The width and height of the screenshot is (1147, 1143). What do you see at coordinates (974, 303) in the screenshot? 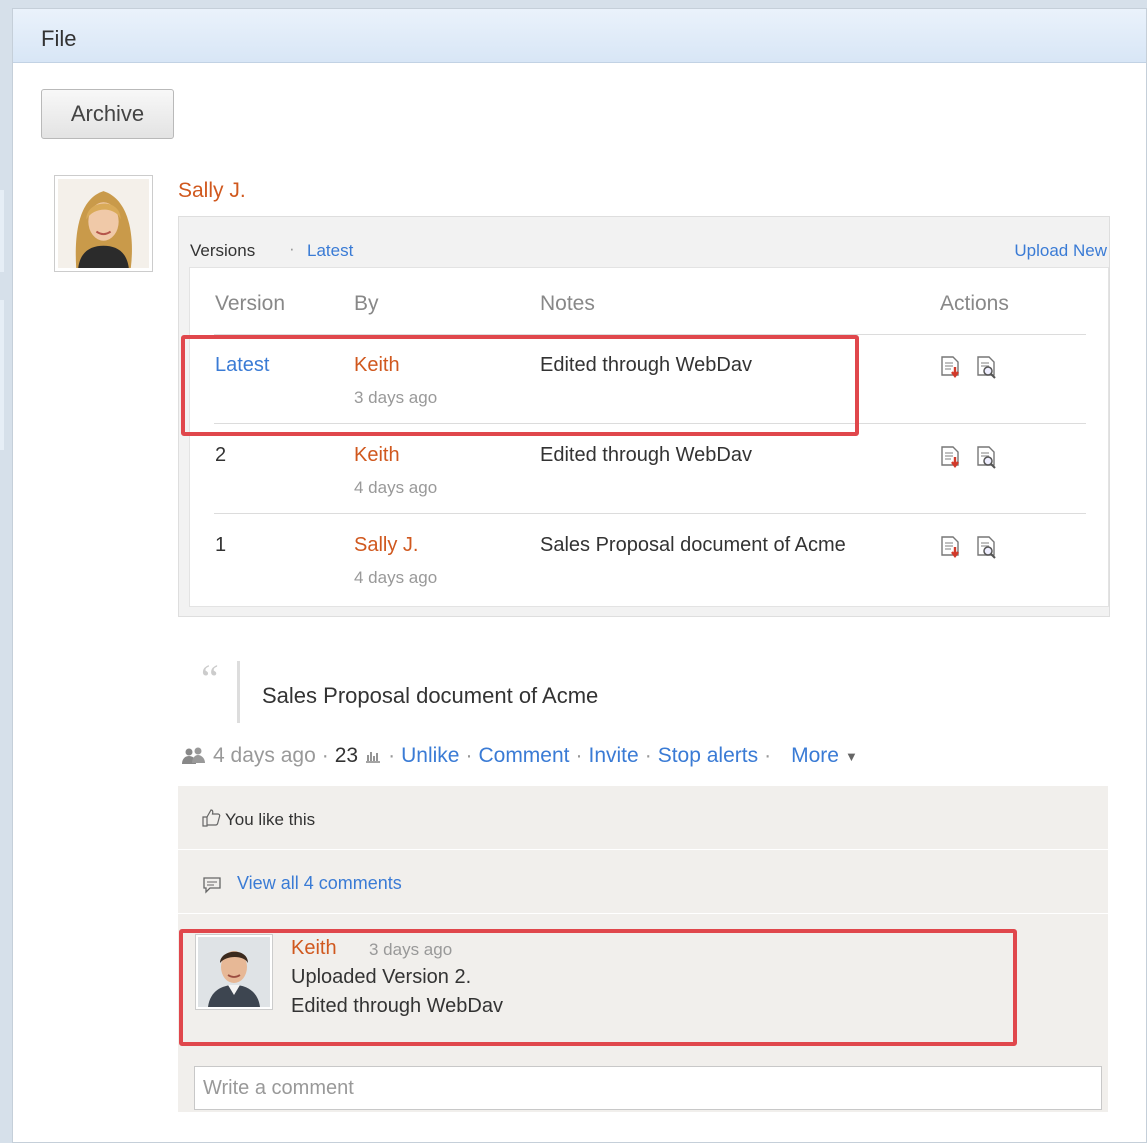
I see `column-header-actions: Actions` at bounding box center [974, 303].